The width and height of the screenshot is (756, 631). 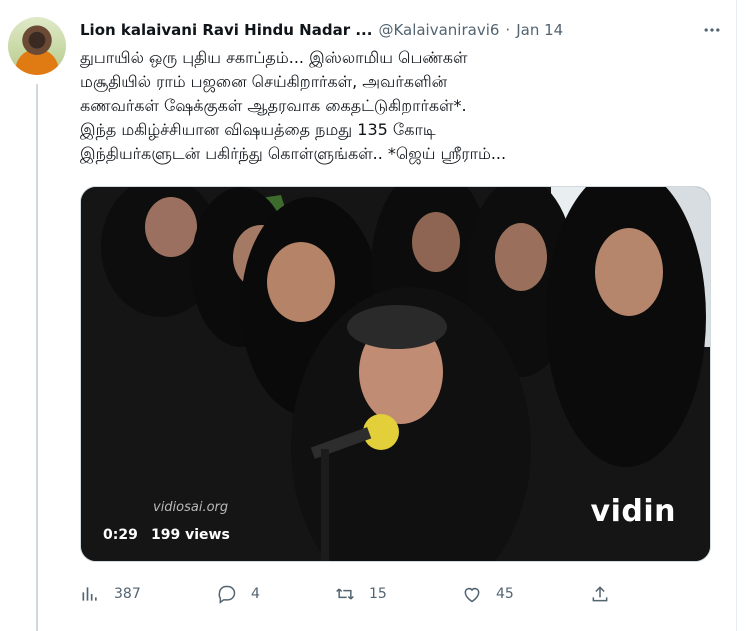 I want to click on avatar, so click(x=37, y=46).